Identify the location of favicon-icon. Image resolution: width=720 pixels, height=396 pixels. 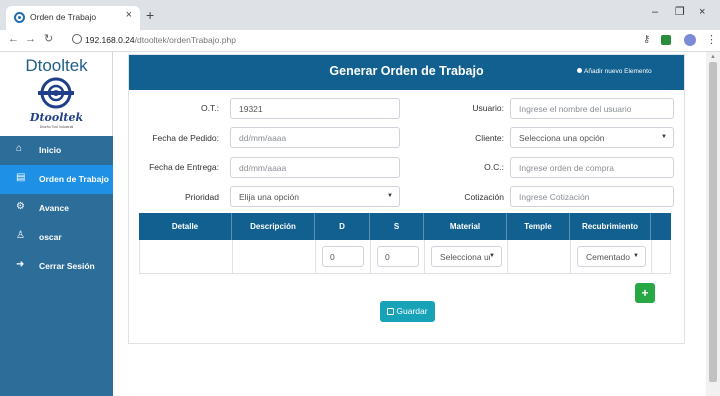
(19, 17).